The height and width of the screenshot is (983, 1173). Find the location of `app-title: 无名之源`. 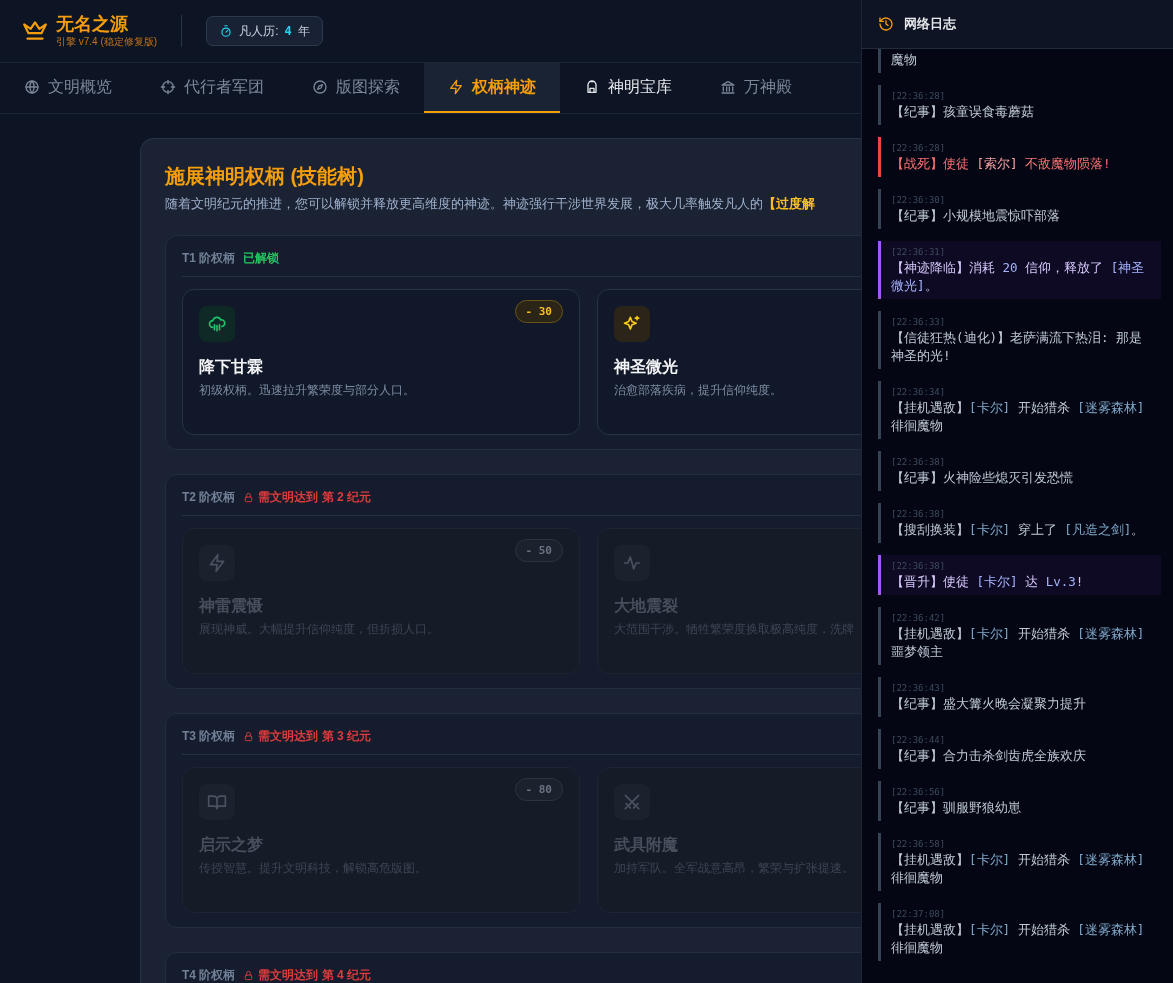

app-title: 无名之源 is located at coordinates (92, 24).